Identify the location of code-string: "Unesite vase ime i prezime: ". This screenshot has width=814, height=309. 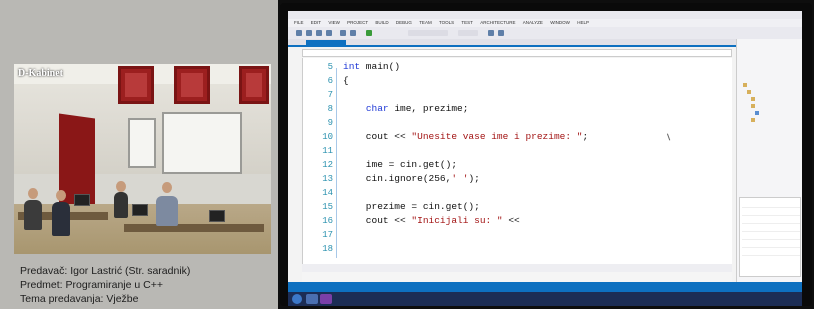
(497, 136).